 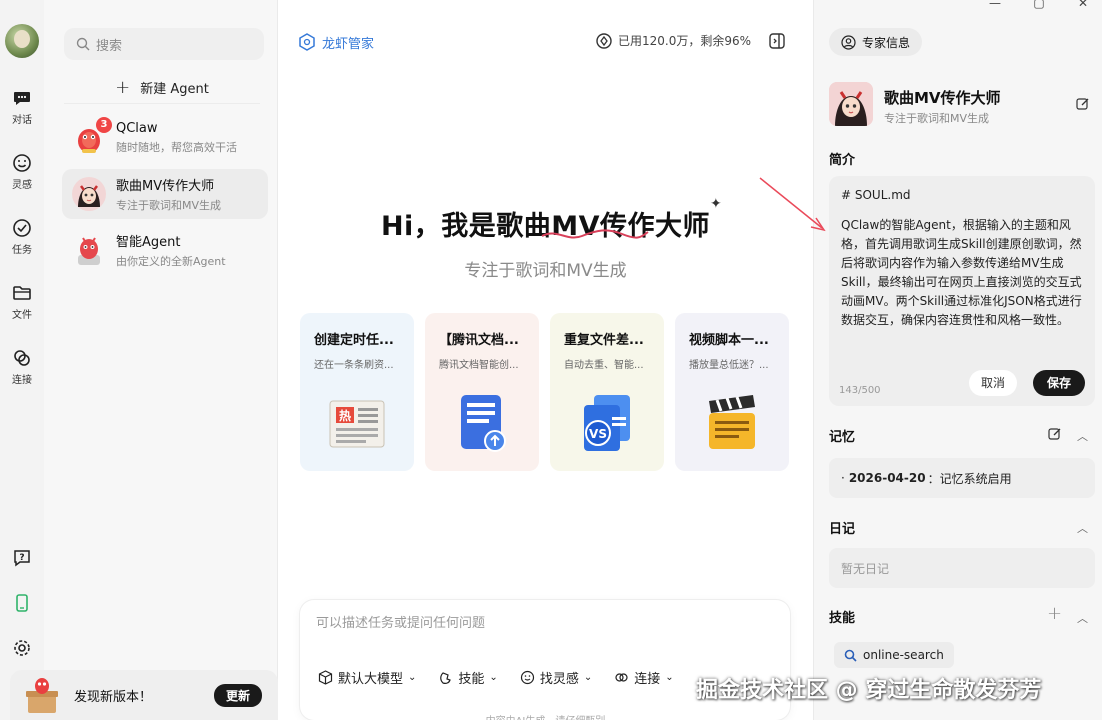 What do you see at coordinates (162, 88) in the screenshot?
I see `new-agent-button: + 新建 Agent` at bounding box center [162, 88].